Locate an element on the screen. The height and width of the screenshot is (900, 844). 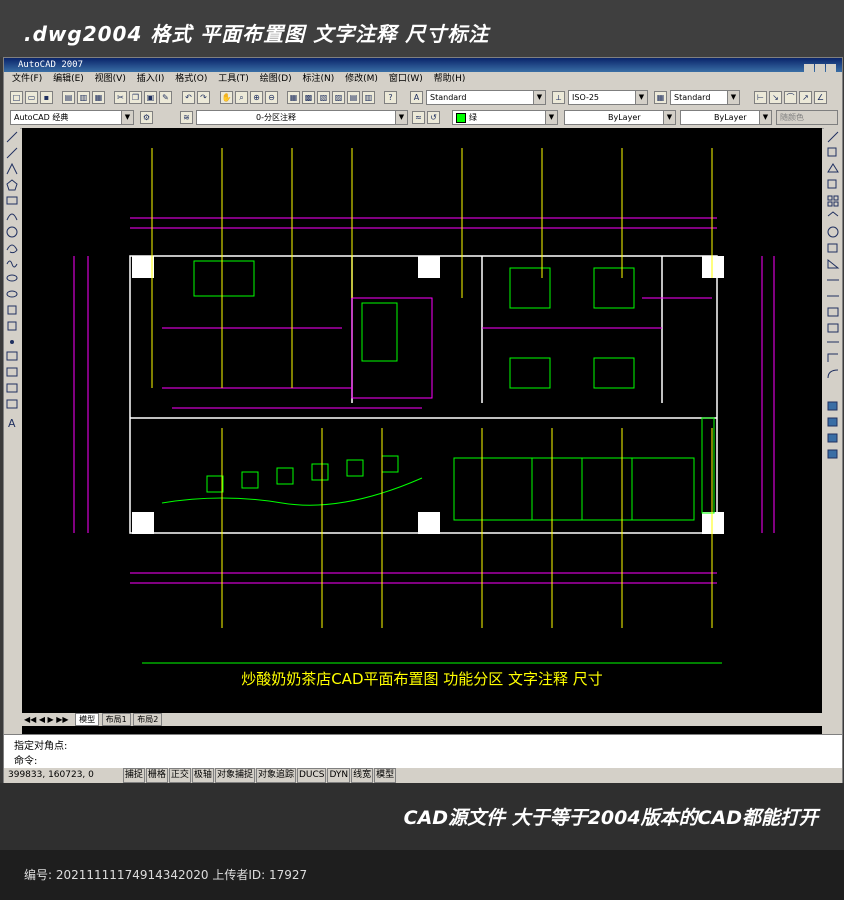
lineweight-combo: ByLayer ▼ is located at coordinates (726, 117).